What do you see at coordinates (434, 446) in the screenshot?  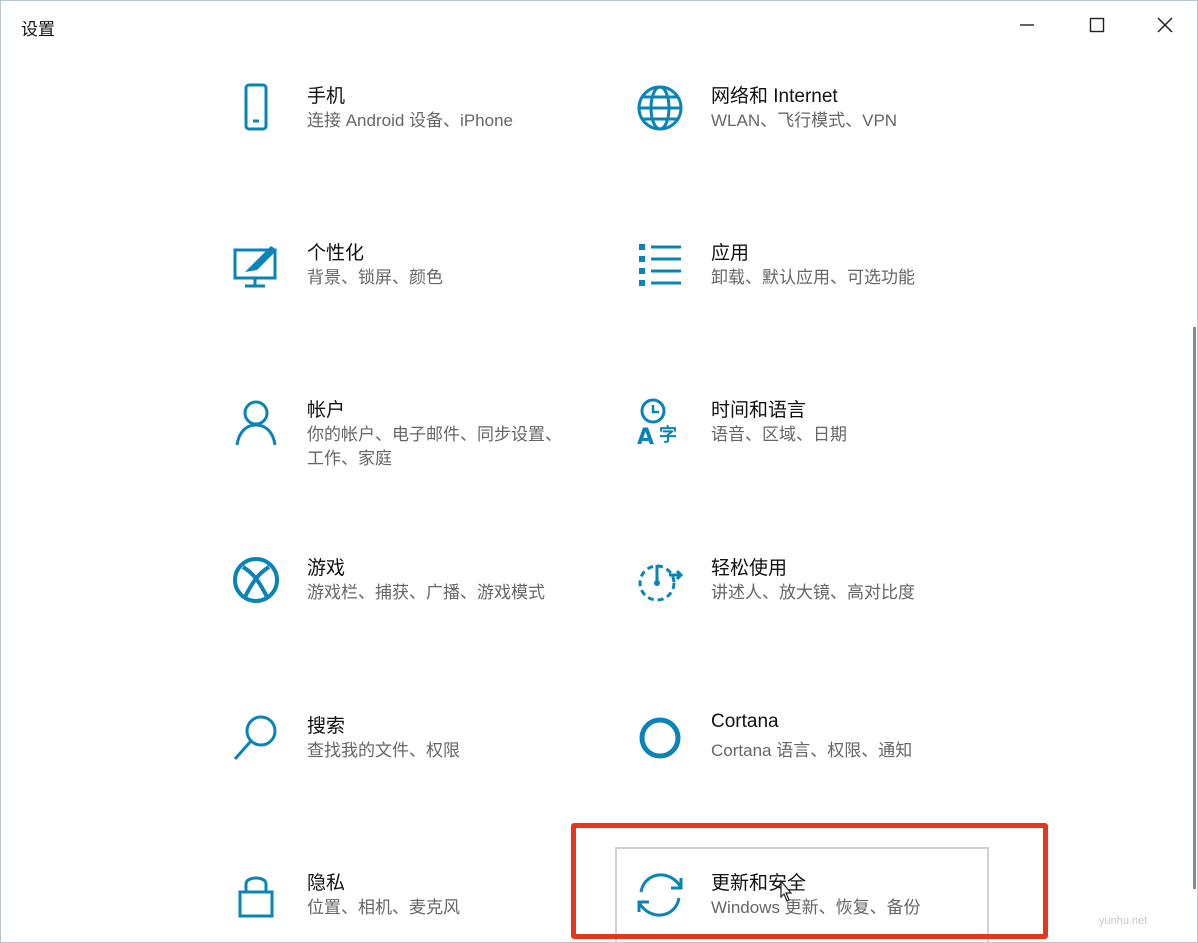 I see `tile-description: 你的帐户、电子邮件、同步设置、工作、家庭` at bounding box center [434, 446].